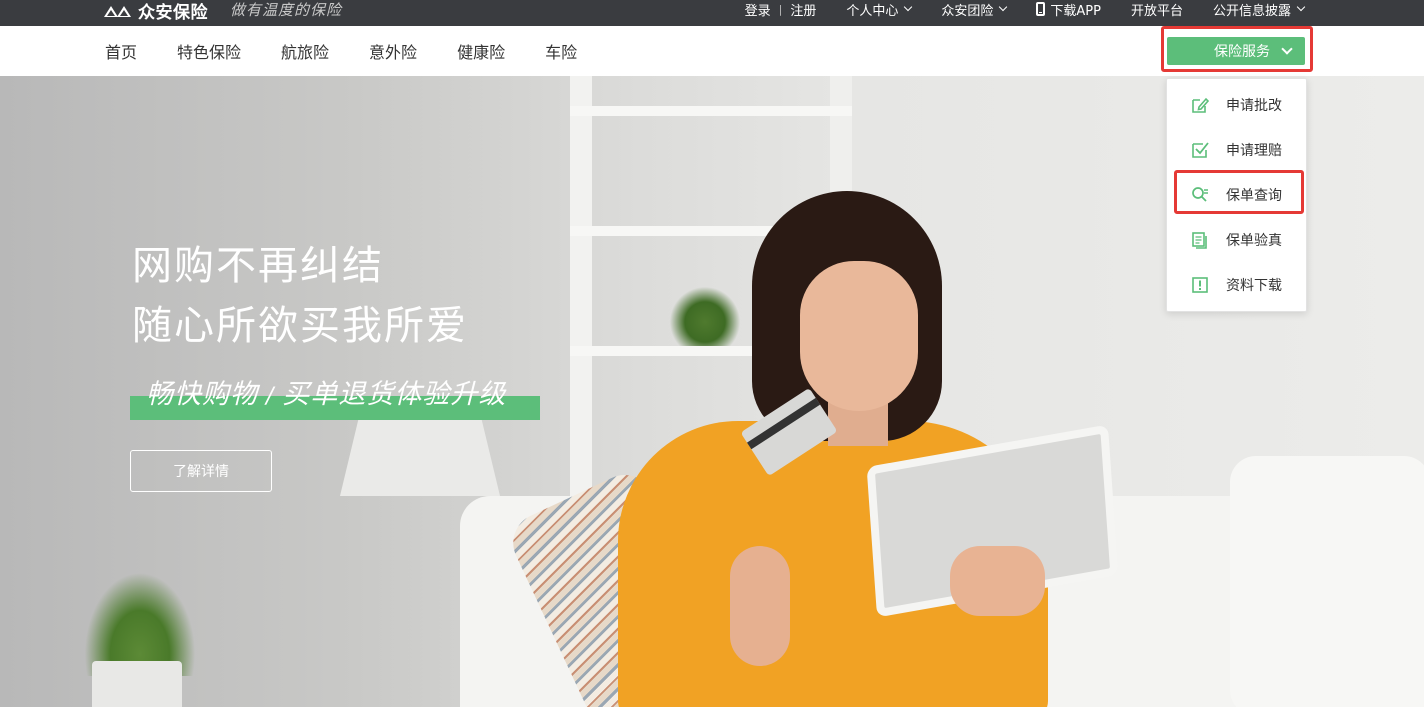 This screenshot has width=1424, height=707. I want to click on person-face, so click(859, 336).